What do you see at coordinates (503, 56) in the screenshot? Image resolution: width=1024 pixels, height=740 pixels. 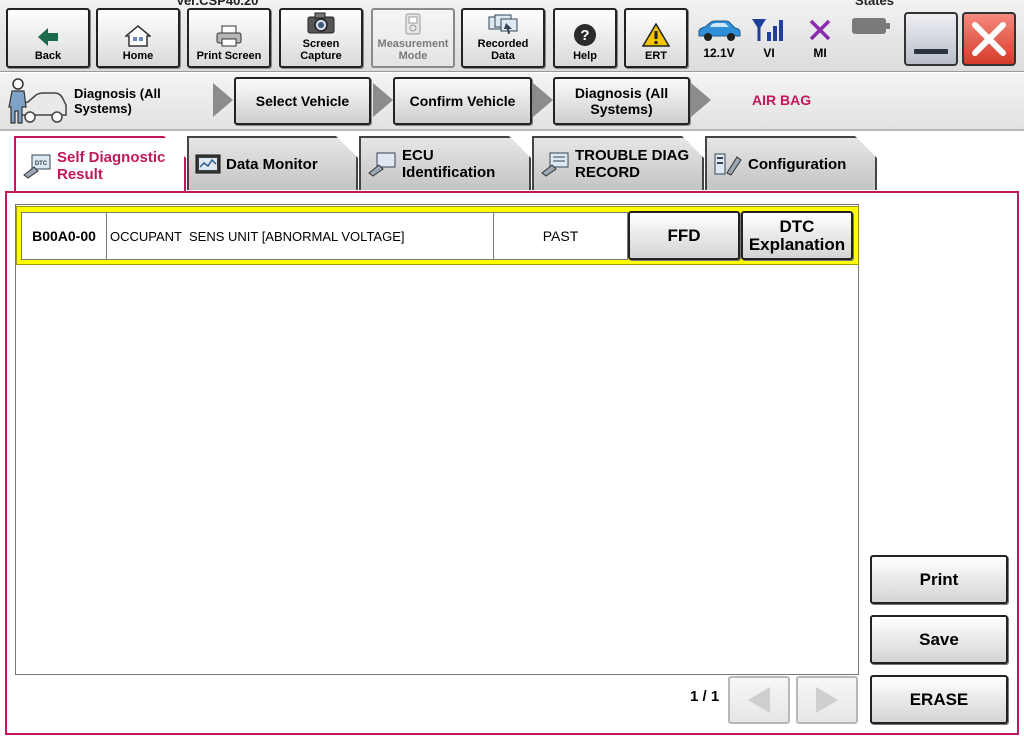 I see `recorded-label-2: Data` at bounding box center [503, 56].